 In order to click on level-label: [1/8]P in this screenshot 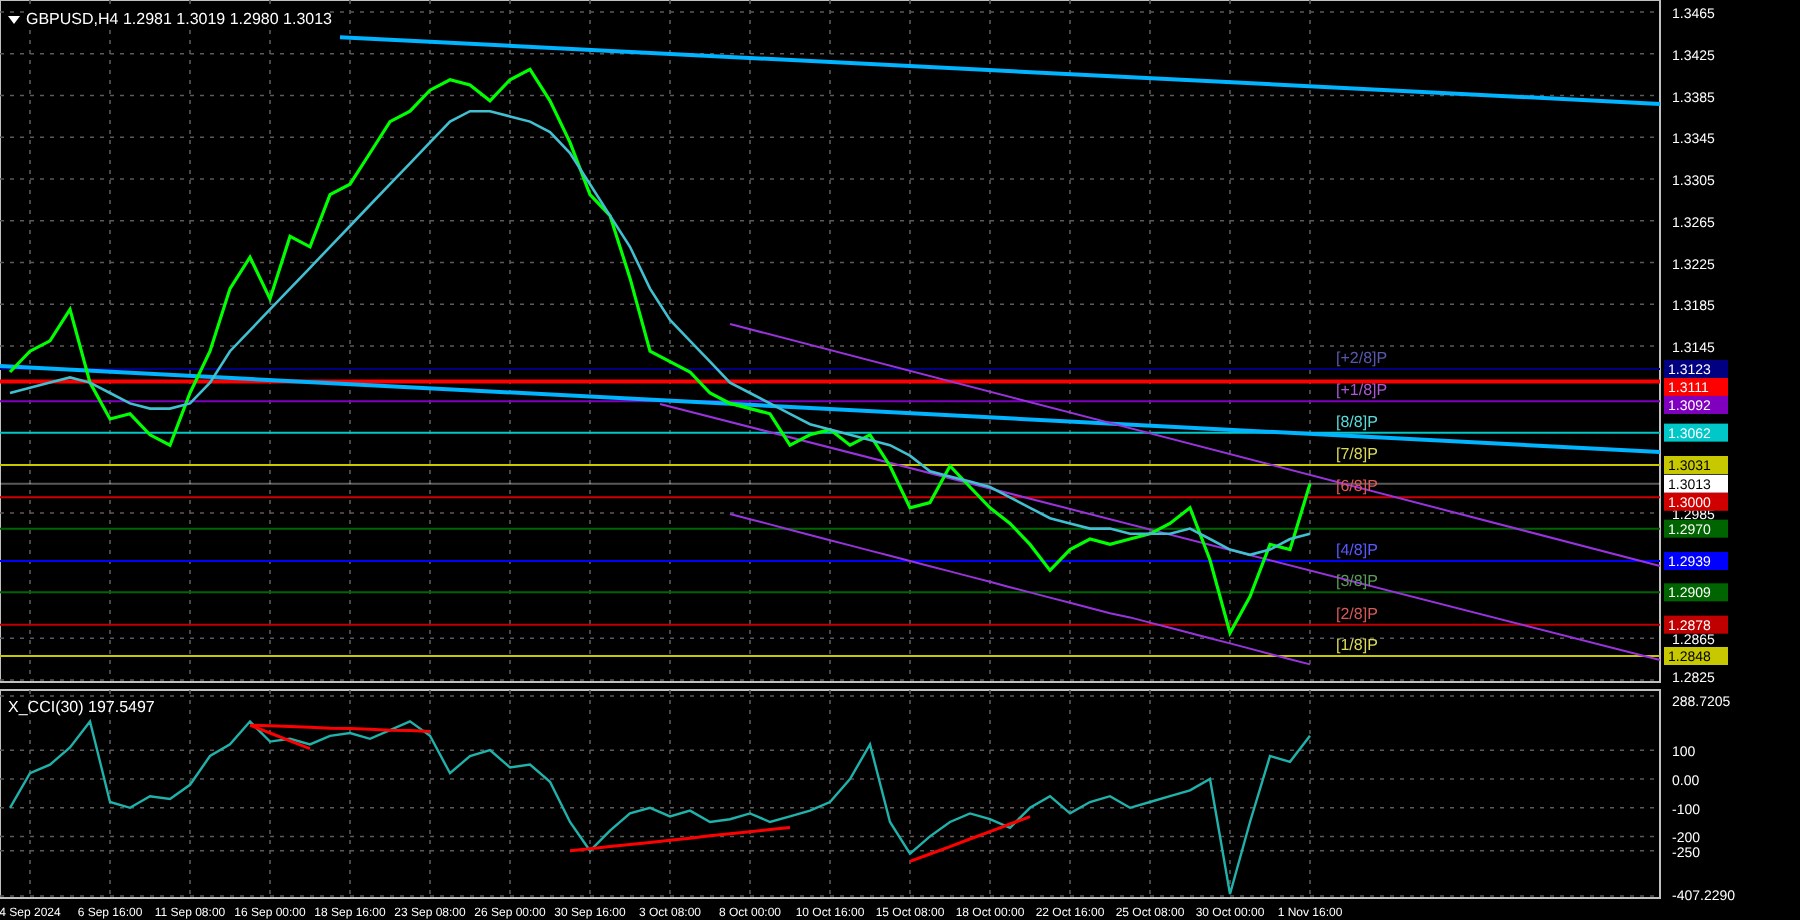, I will do `click(1357, 645)`.